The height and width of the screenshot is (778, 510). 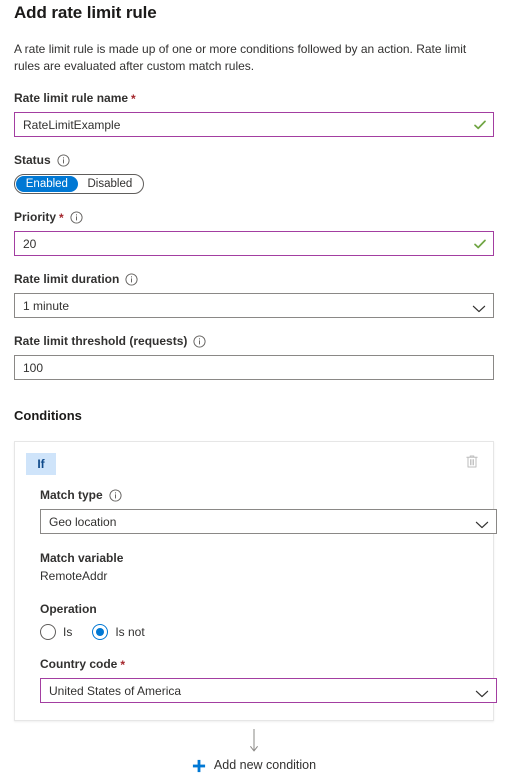 What do you see at coordinates (130, 632) in the screenshot?
I see `operation-radio-is-not-label: Is not` at bounding box center [130, 632].